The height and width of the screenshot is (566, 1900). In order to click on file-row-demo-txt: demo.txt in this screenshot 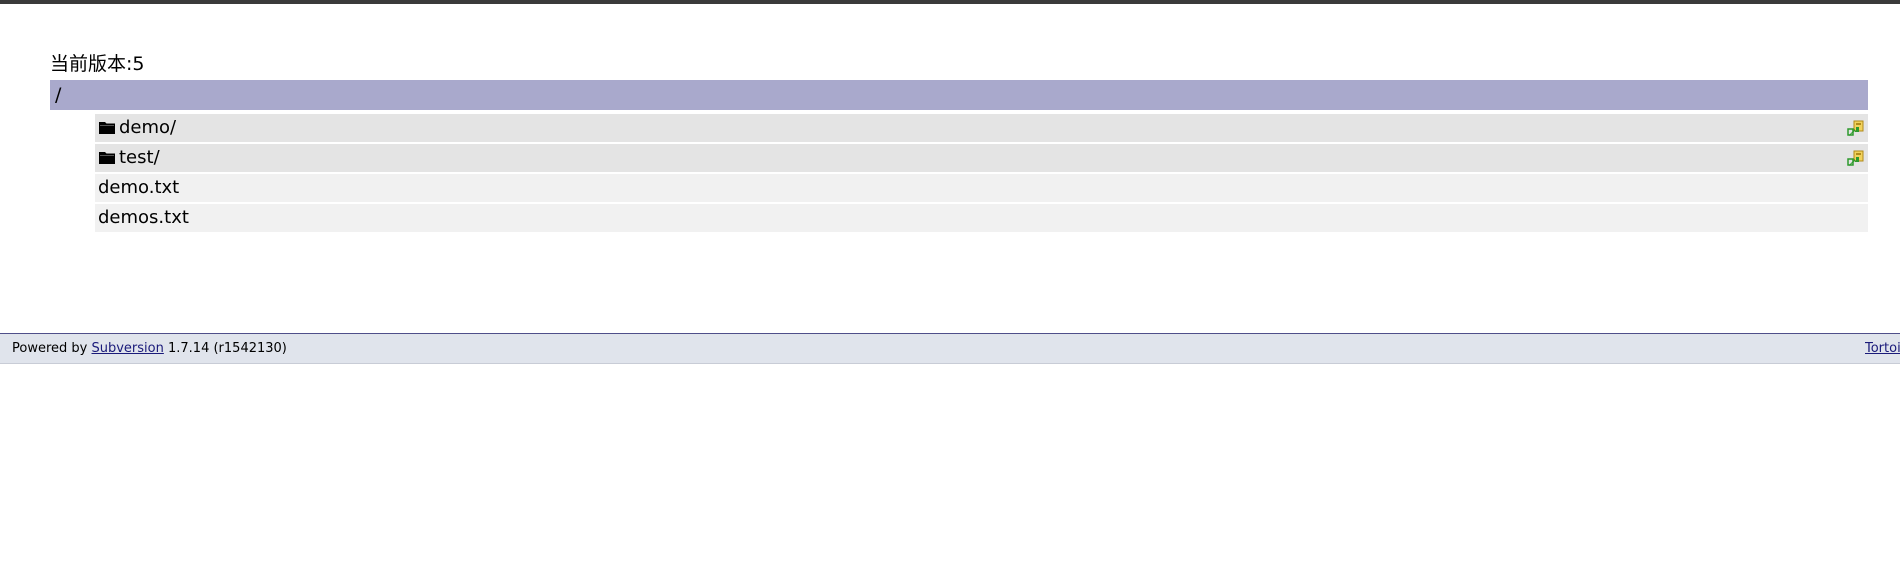, I will do `click(981, 188)`.